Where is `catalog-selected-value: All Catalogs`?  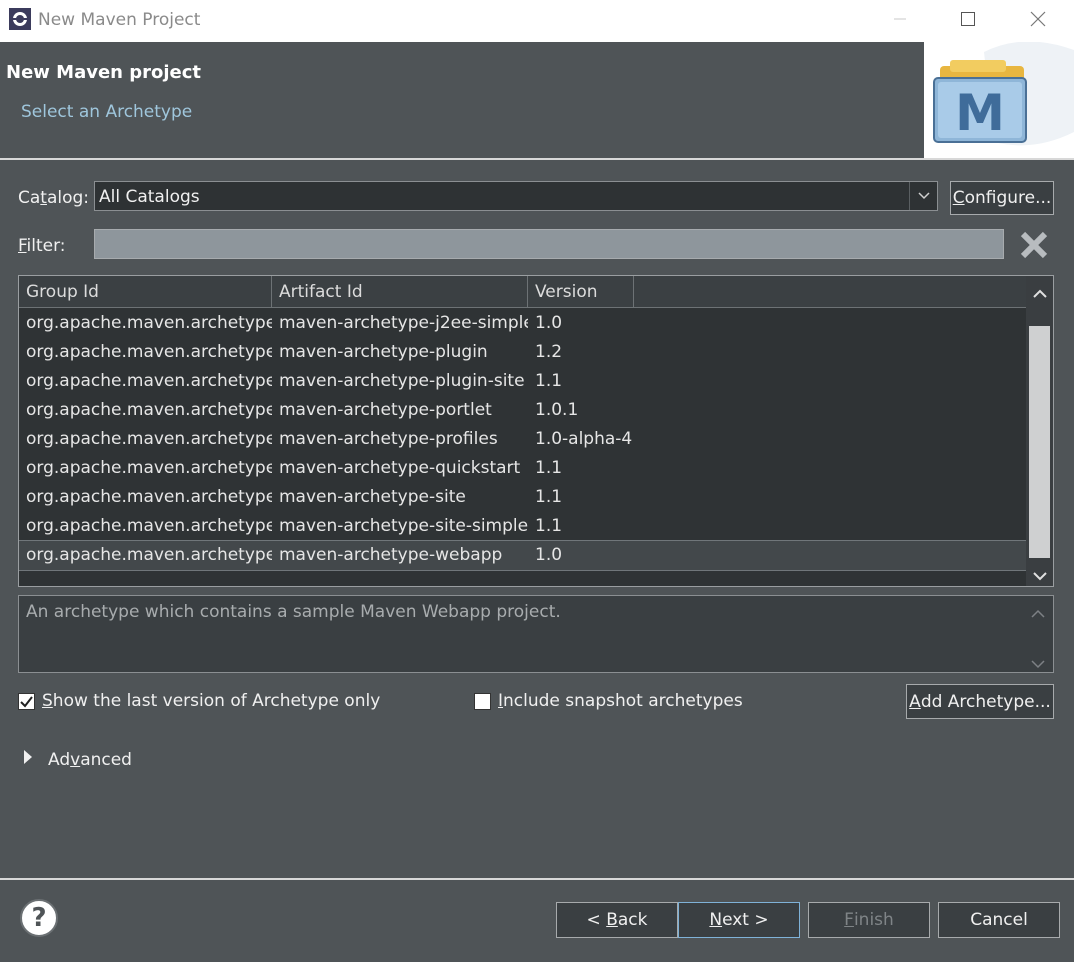 catalog-selected-value: All Catalogs is located at coordinates (149, 197).